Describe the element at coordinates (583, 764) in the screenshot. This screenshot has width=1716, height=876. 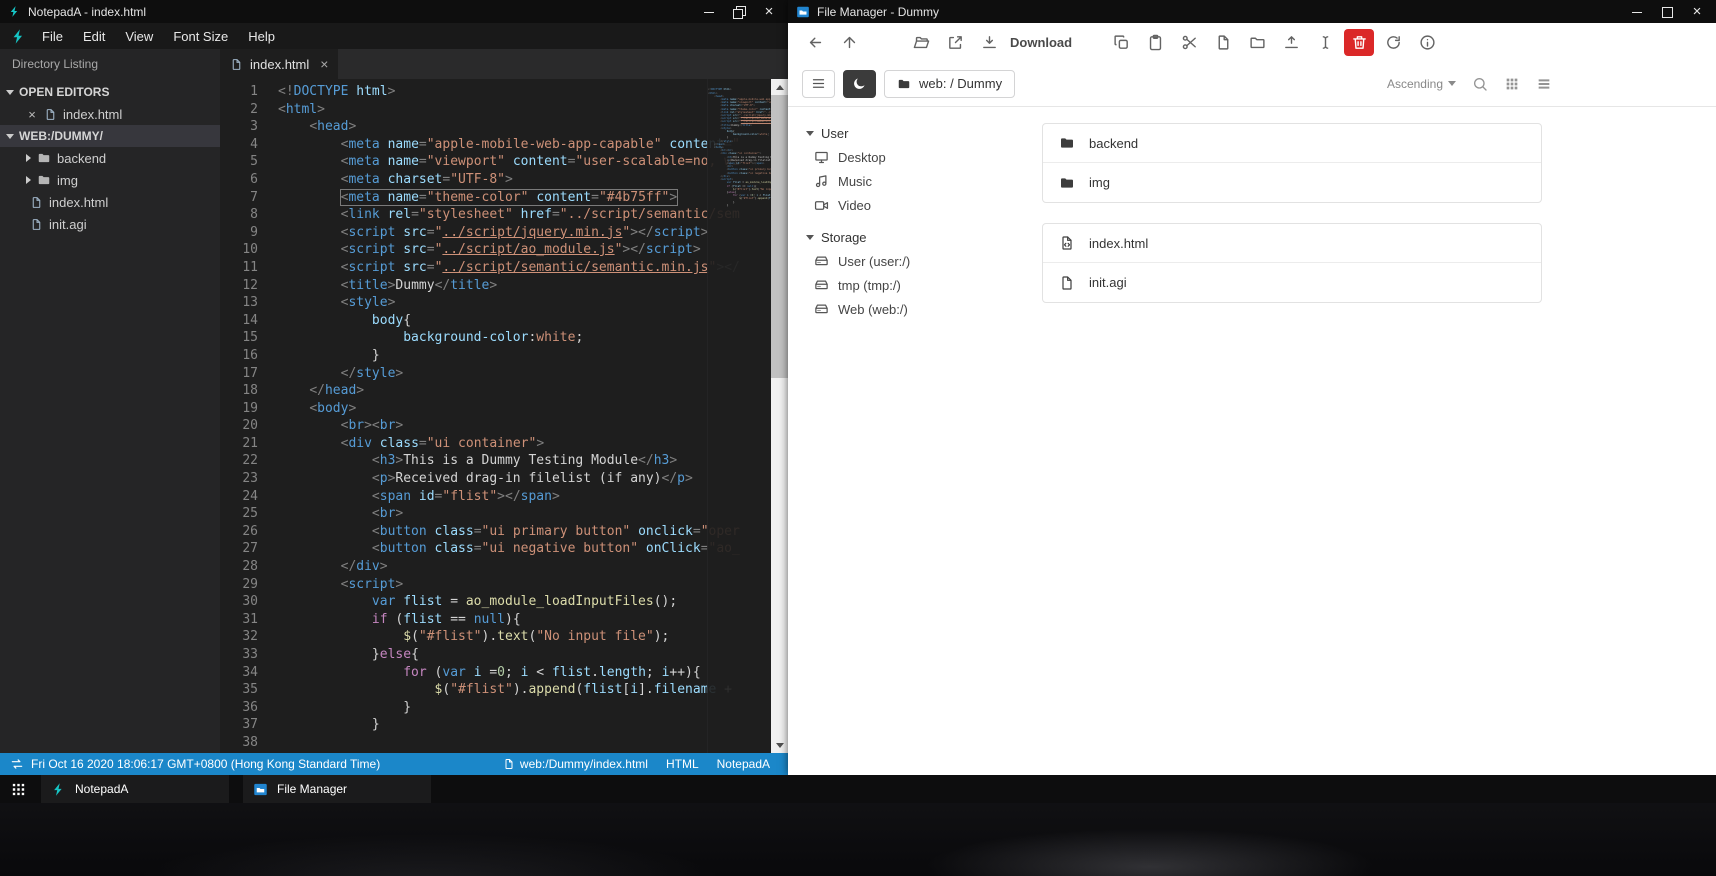
I see `statusbar-filepath: web:/Dummy/index.html` at that location.